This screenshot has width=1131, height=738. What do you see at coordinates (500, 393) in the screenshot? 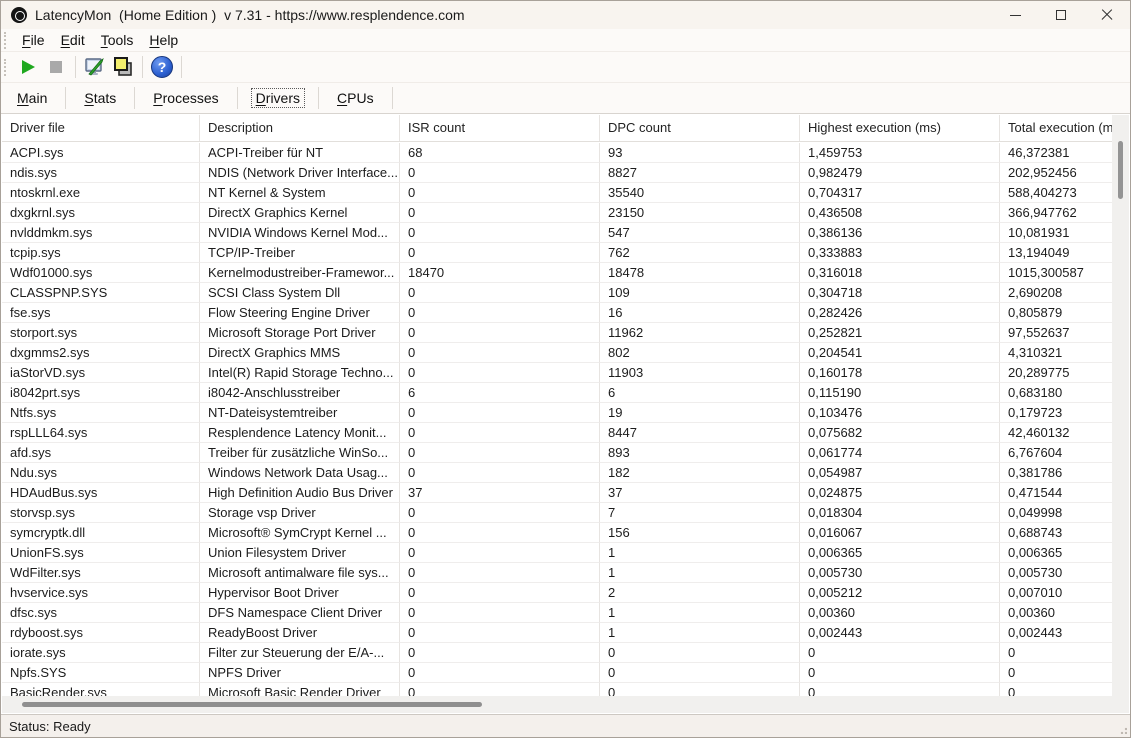
I see `cell-isr: 6` at bounding box center [500, 393].